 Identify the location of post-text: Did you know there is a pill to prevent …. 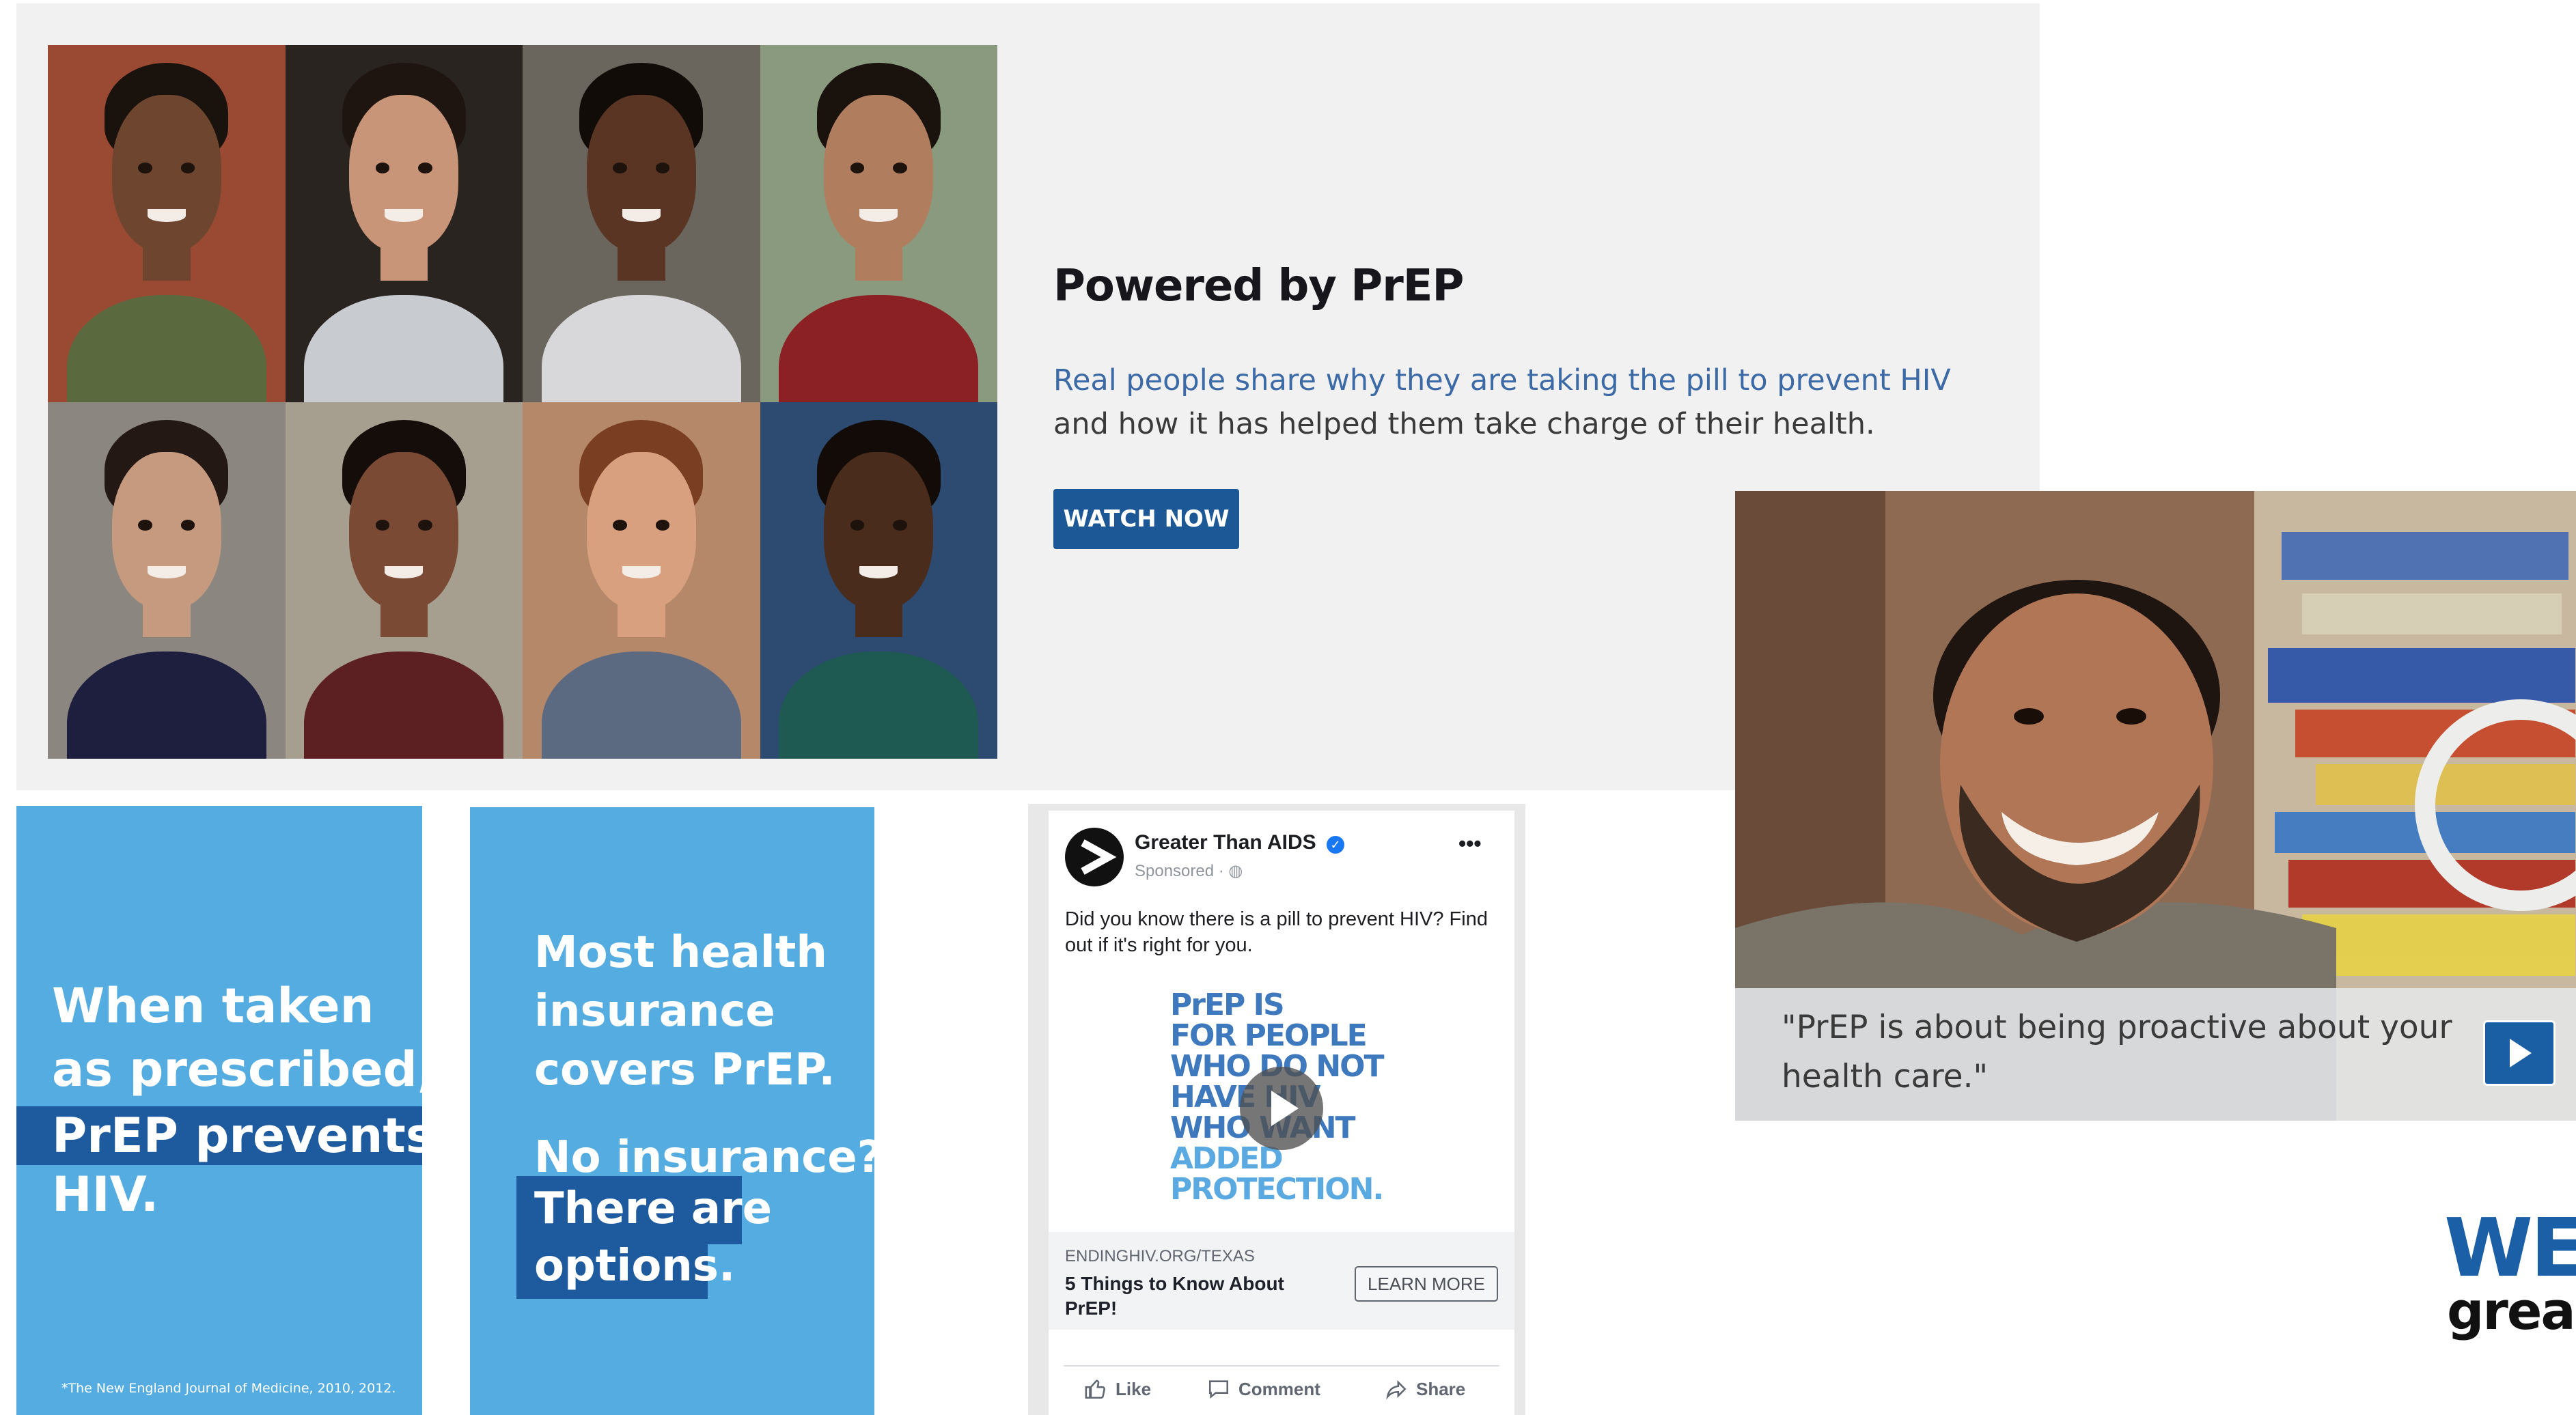
(1277, 932).